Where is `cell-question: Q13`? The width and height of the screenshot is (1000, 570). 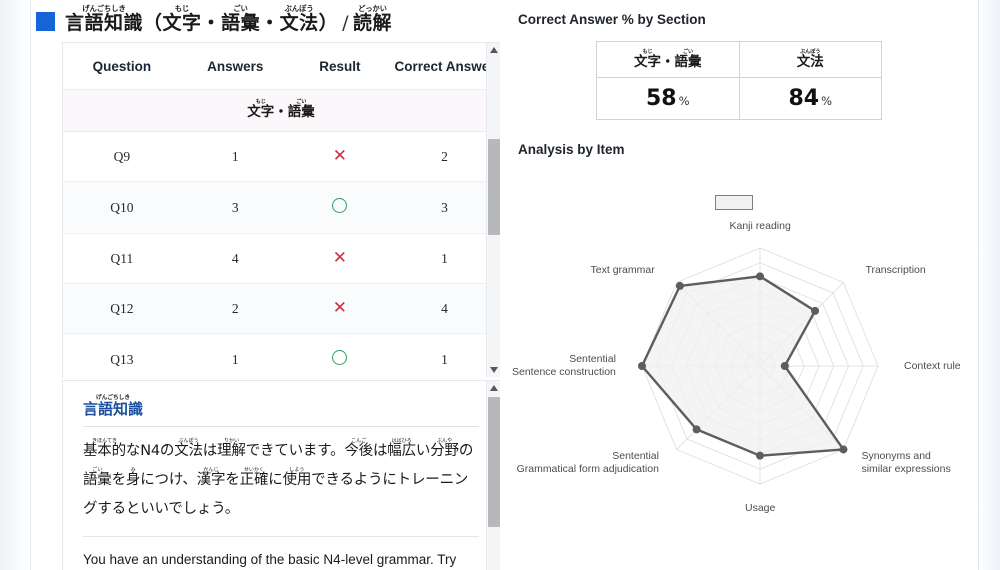 cell-question: Q13 is located at coordinates (122, 355).